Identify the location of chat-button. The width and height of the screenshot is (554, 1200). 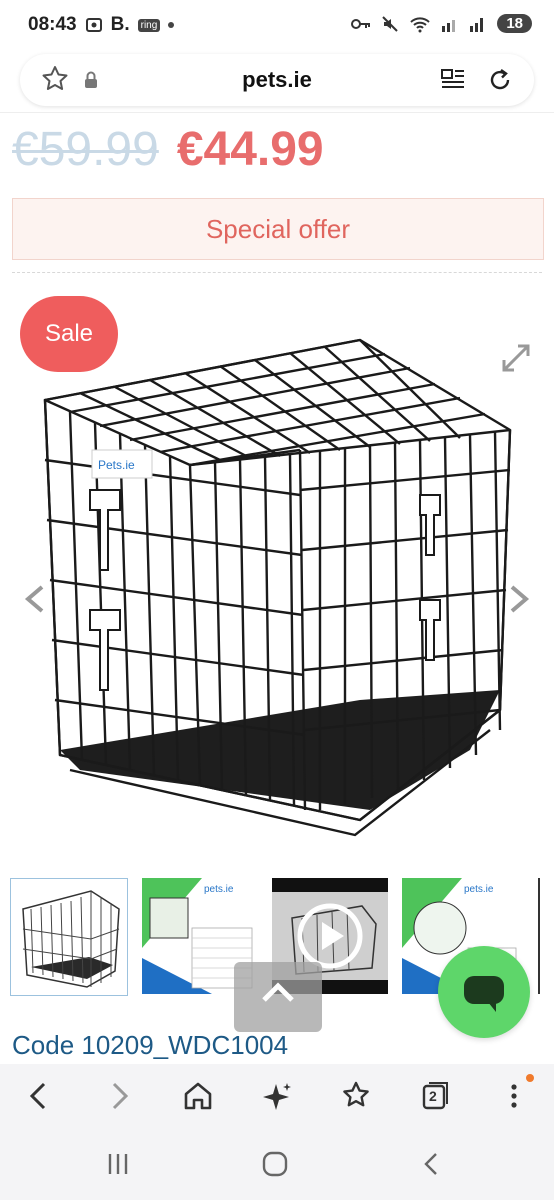
(484, 992).